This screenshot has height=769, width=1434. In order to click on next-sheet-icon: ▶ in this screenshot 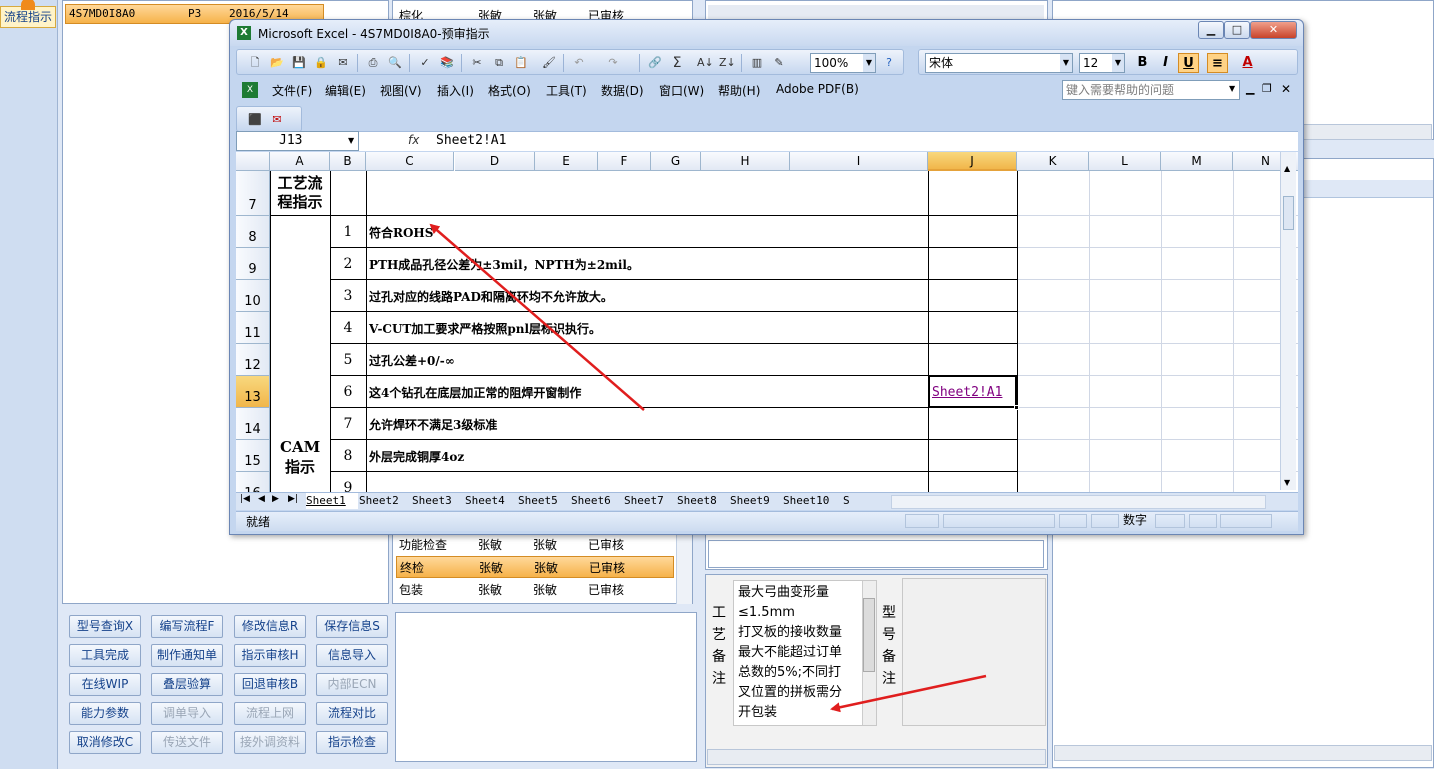, I will do `click(275, 499)`.